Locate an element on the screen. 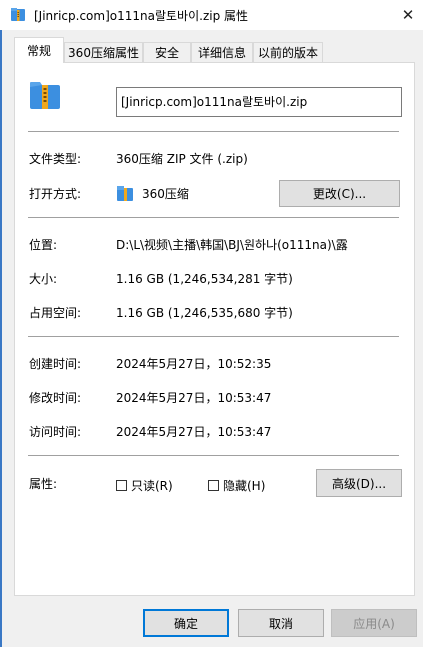  360-zip-app-icon is located at coordinates (125, 193).